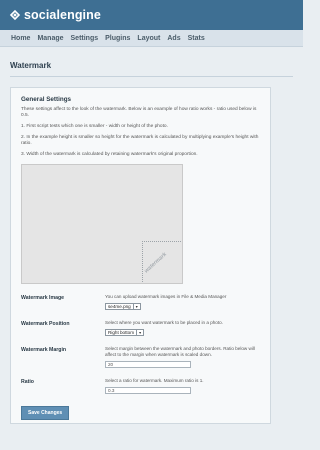 This screenshot has width=320, height=450. What do you see at coordinates (44, 350) in the screenshot?
I see `field-label: Watermark Margin` at bounding box center [44, 350].